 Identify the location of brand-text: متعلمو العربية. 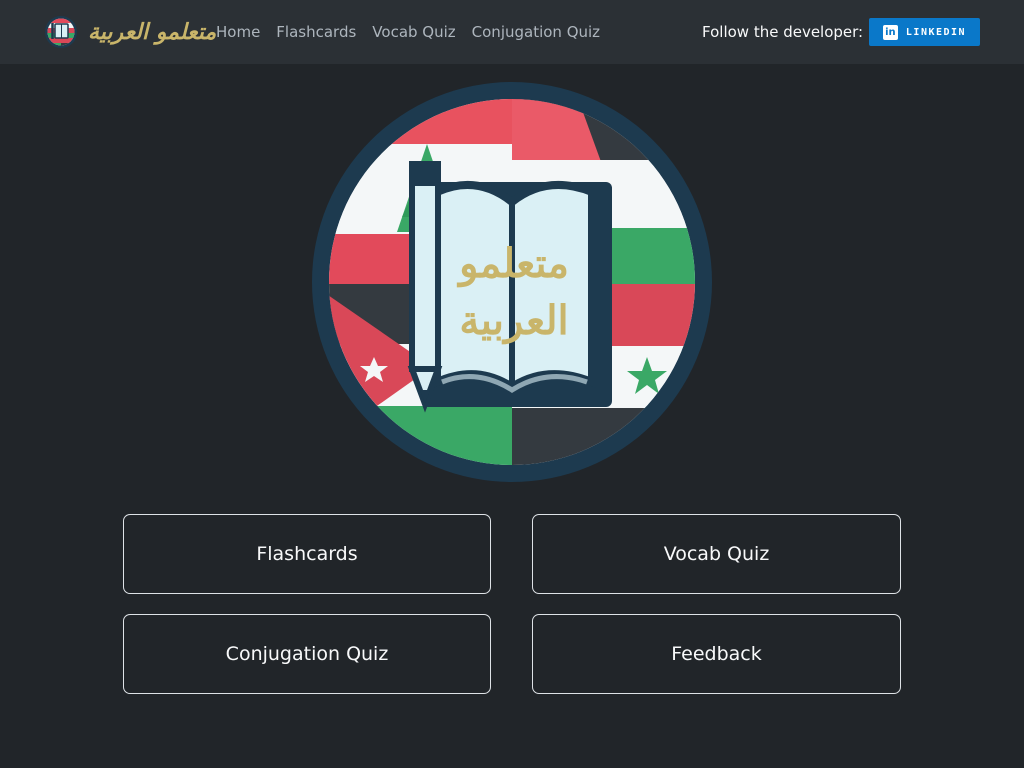
(152, 32).